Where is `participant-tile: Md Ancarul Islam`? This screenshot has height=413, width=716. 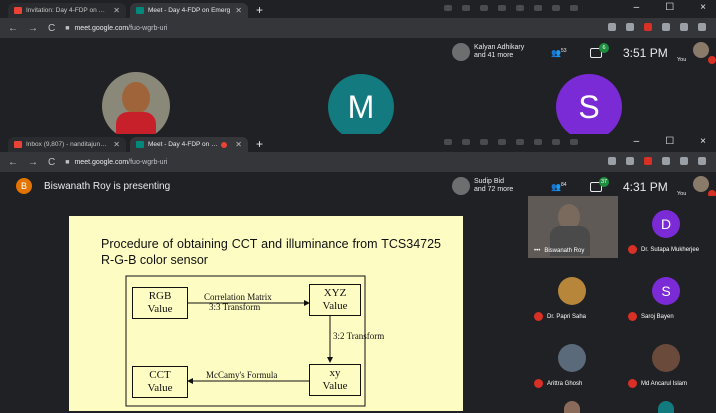
participant-tile: Md Ancarul Islam is located at coordinates (667, 361).